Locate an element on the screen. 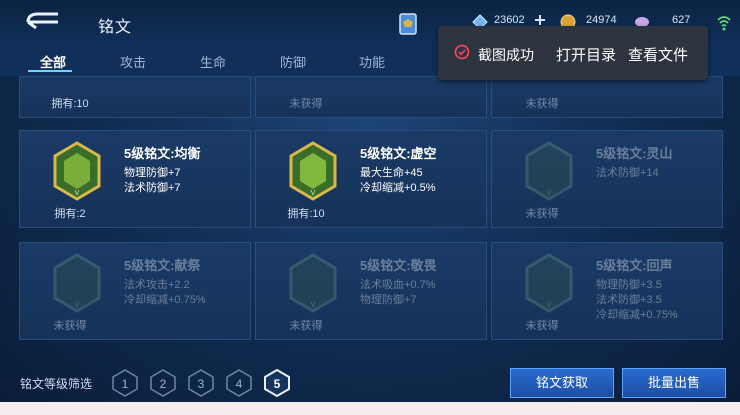 This screenshot has width=740, height=415. inscription-card: V 5级铭文:均衡 物理防御+7 法术防御+7 拥有:2 is located at coordinates (135, 179).